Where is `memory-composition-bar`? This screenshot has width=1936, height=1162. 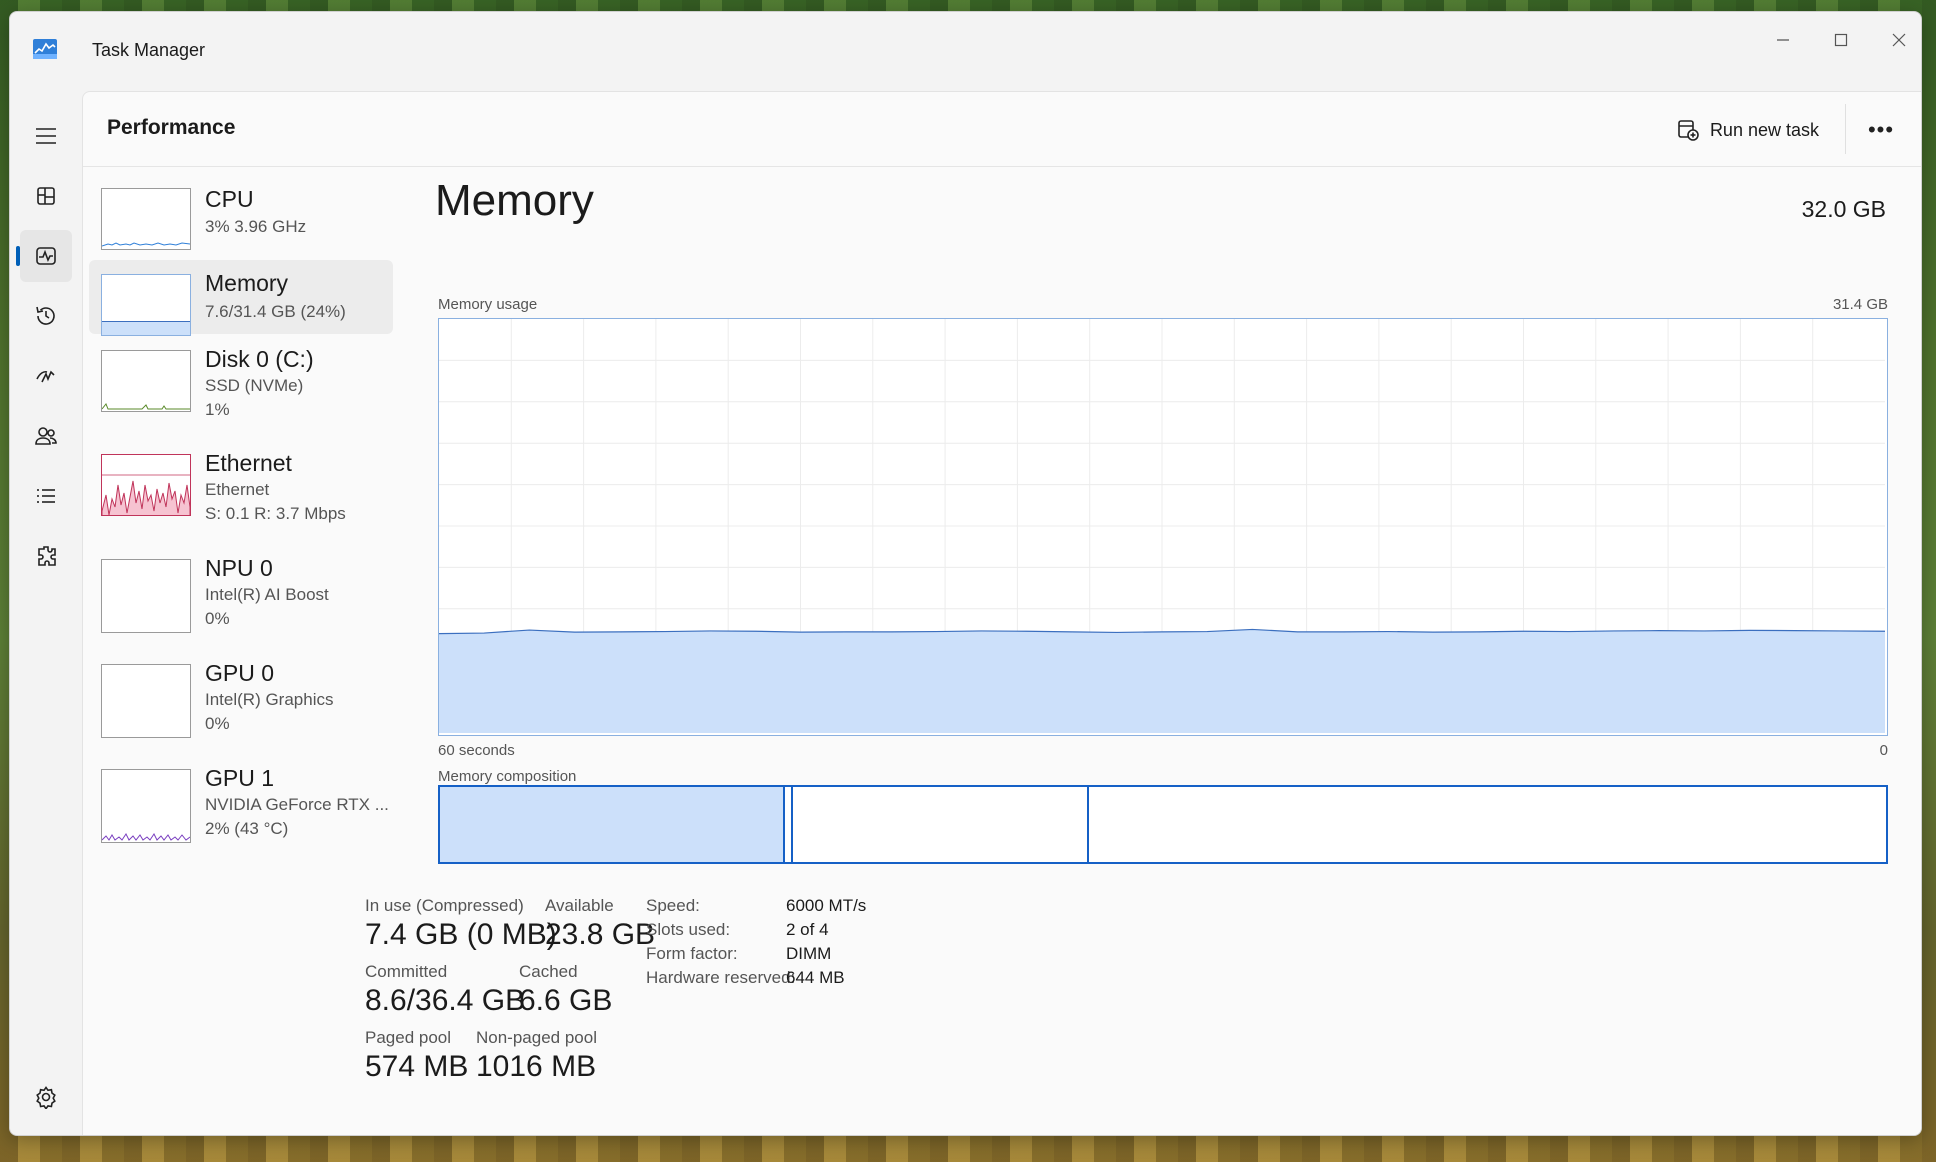
memory-composition-bar is located at coordinates (1163, 824).